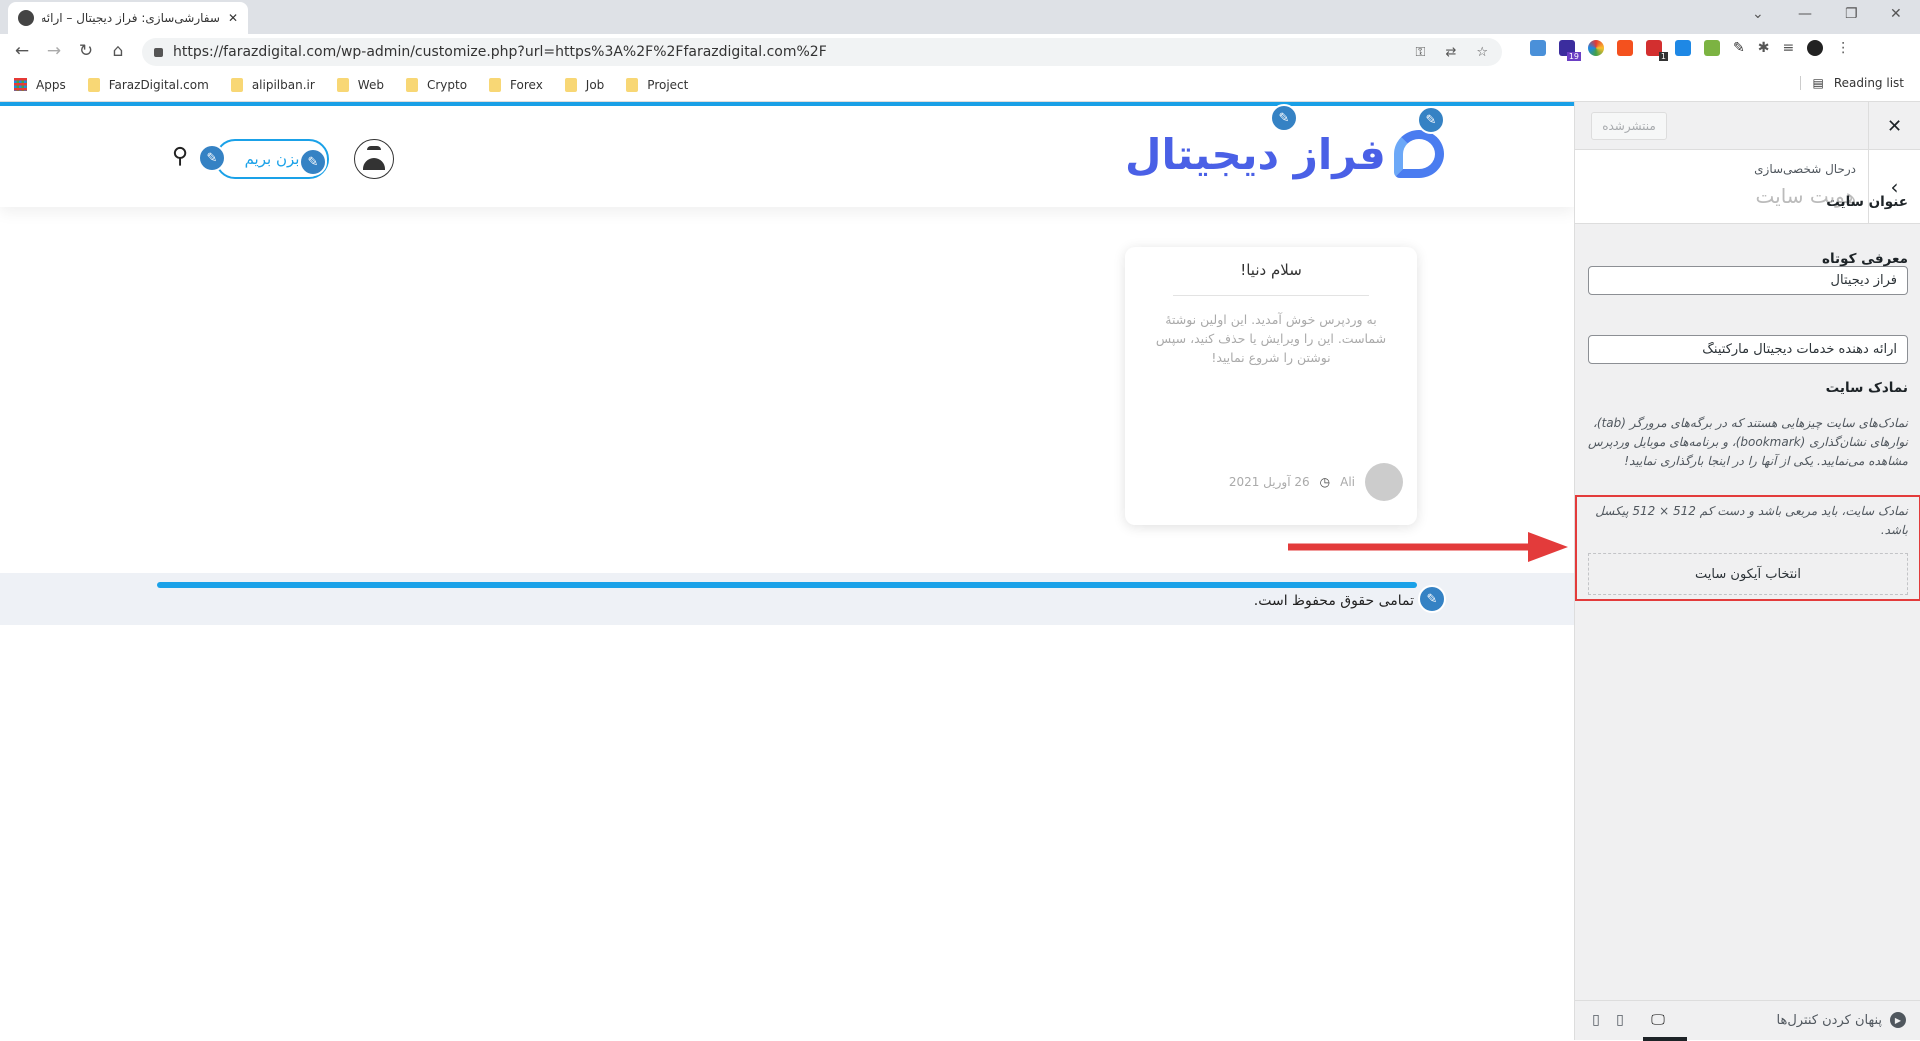  I want to click on back-icon: ←, so click(22, 51).